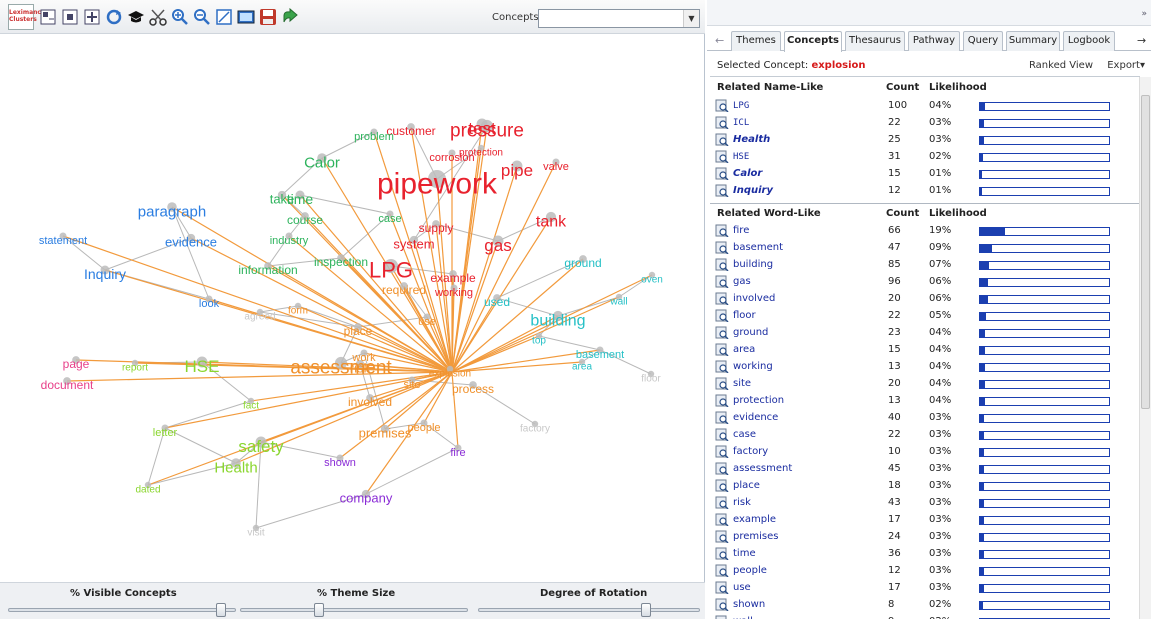 The height and width of the screenshot is (619, 1151). I want to click on concept-label-system: system, so click(413, 244).